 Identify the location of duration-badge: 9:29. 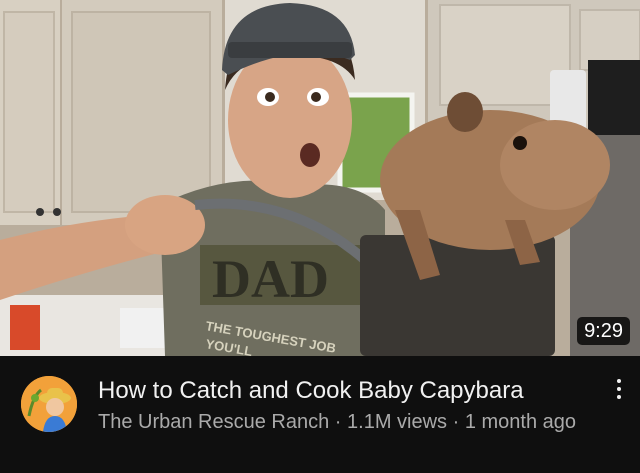
(603, 331).